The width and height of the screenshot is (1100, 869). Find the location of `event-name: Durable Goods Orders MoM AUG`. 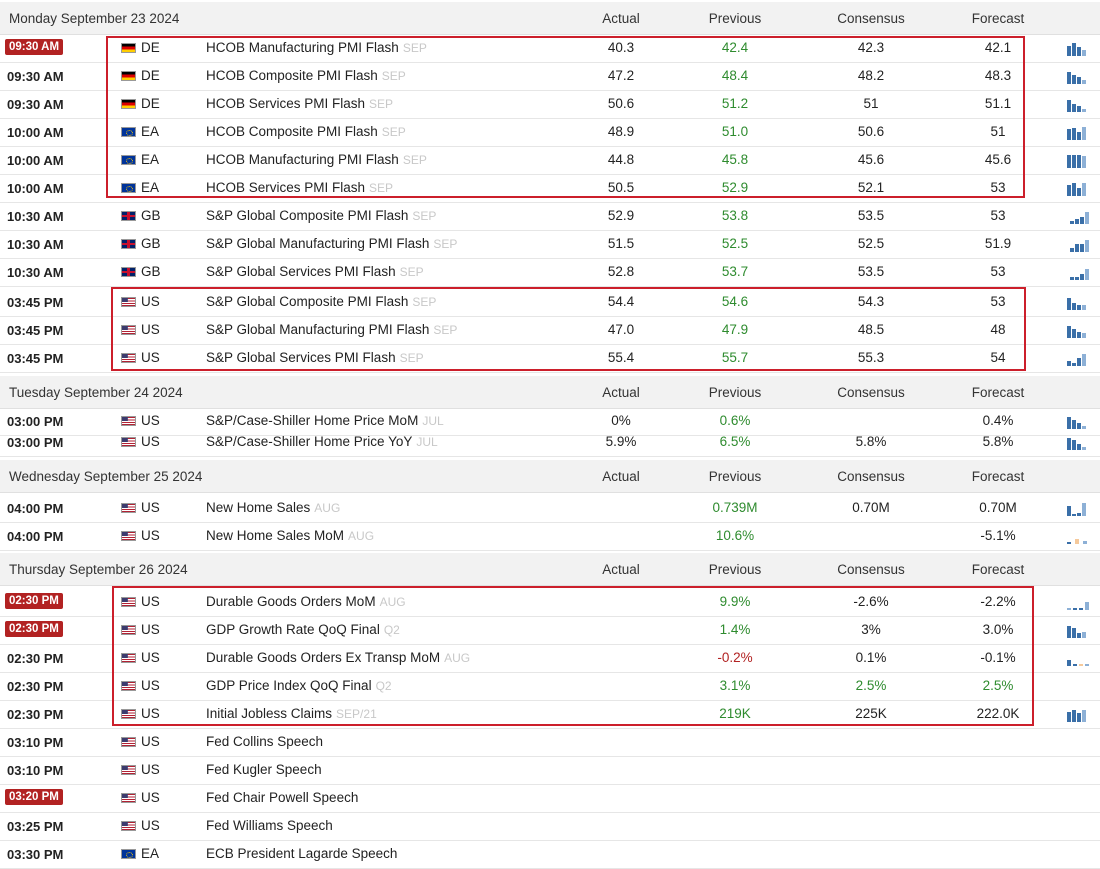

event-name: Durable Goods Orders MoM AUG is located at coordinates (306, 601).